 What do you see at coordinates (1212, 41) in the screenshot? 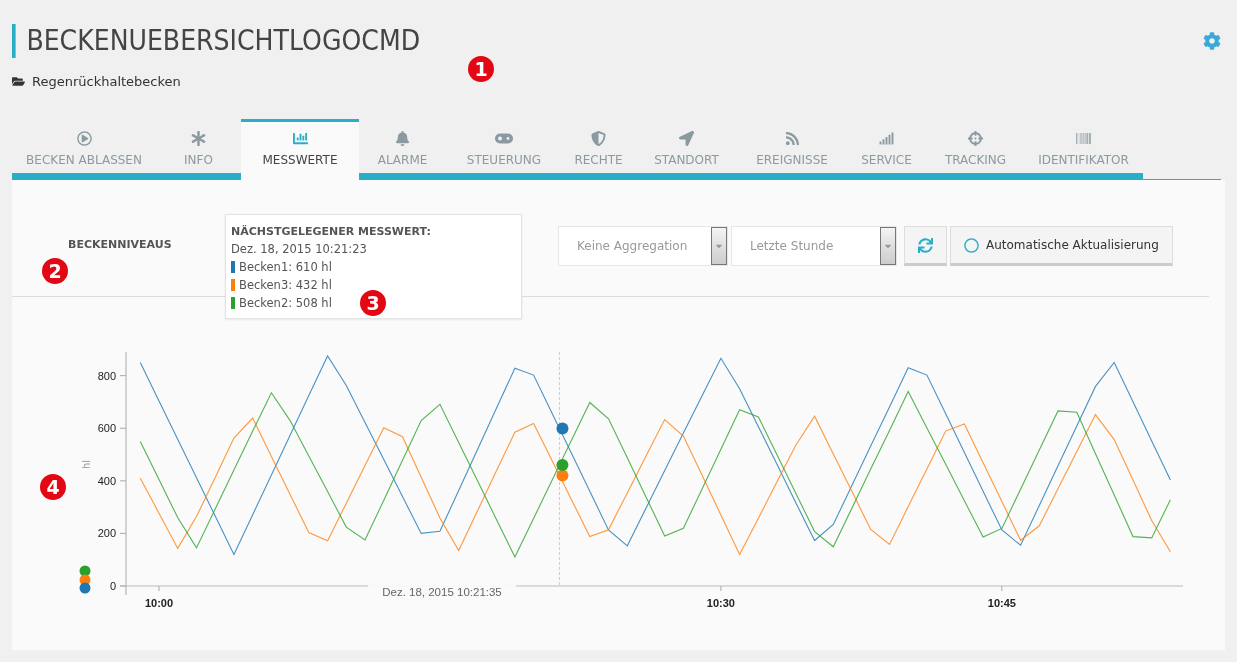
I see `settings-icon` at bounding box center [1212, 41].